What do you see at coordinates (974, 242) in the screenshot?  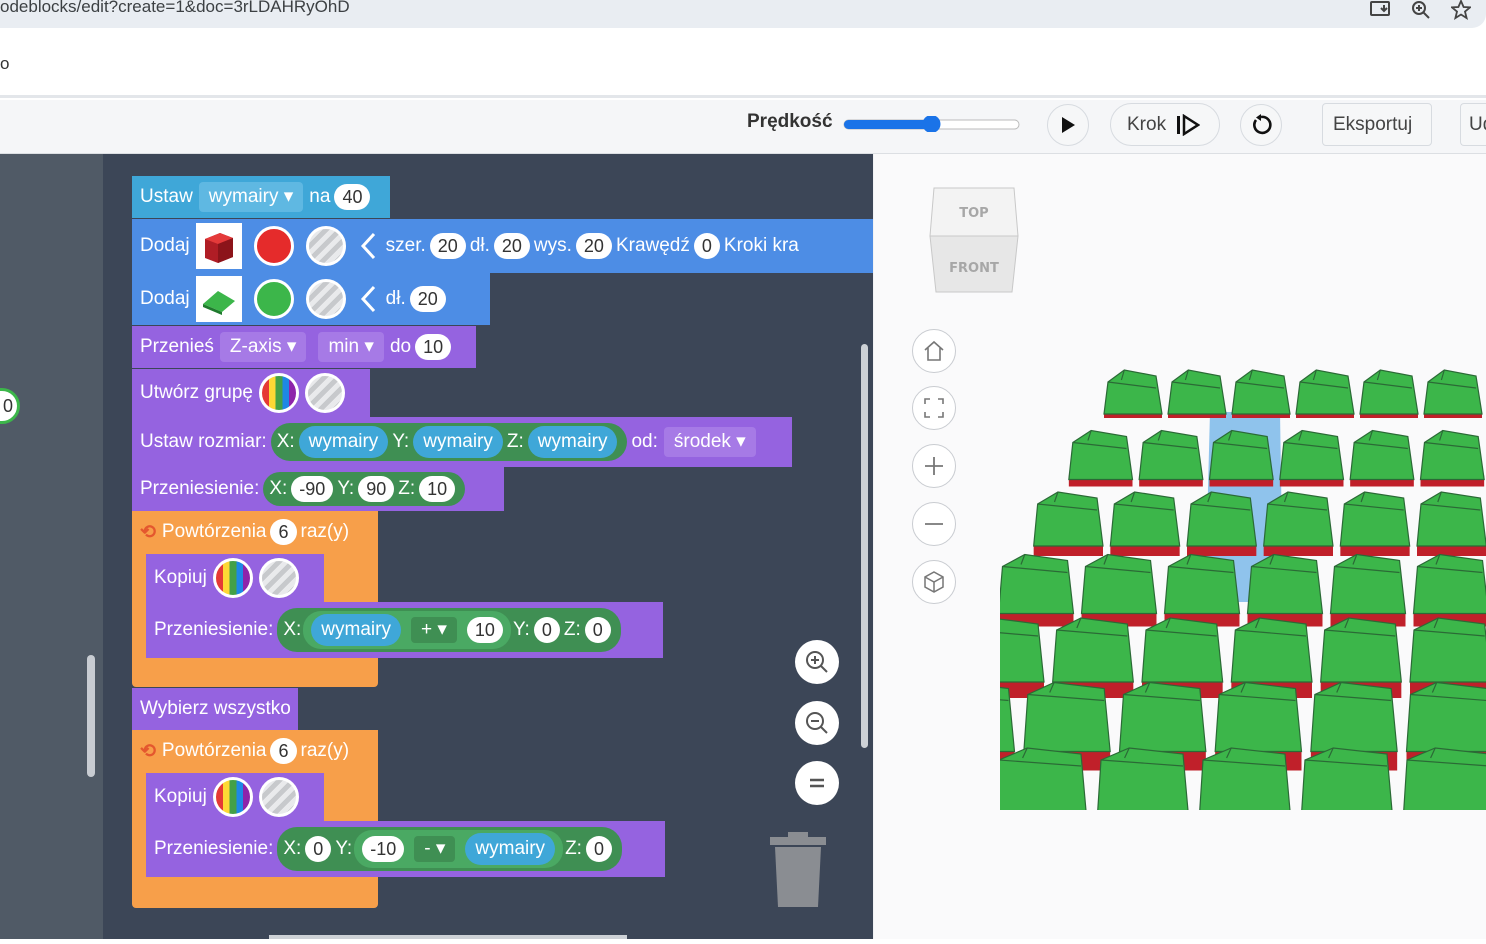 I see `view-cube: TOP FRONT` at bounding box center [974, 242].